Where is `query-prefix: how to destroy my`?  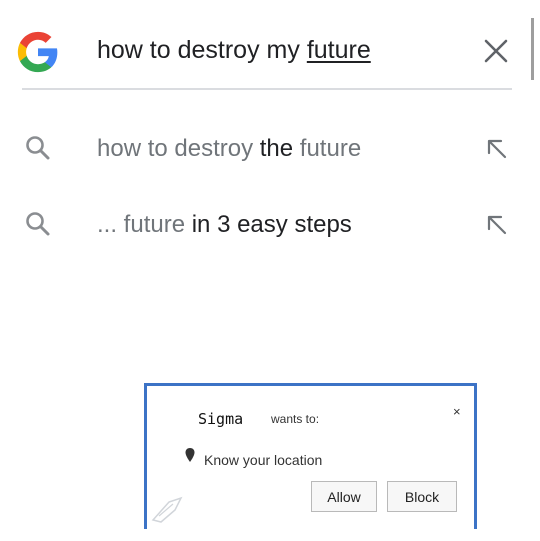 query-prefix: how to destroy my is located at coordinates (202, 50).